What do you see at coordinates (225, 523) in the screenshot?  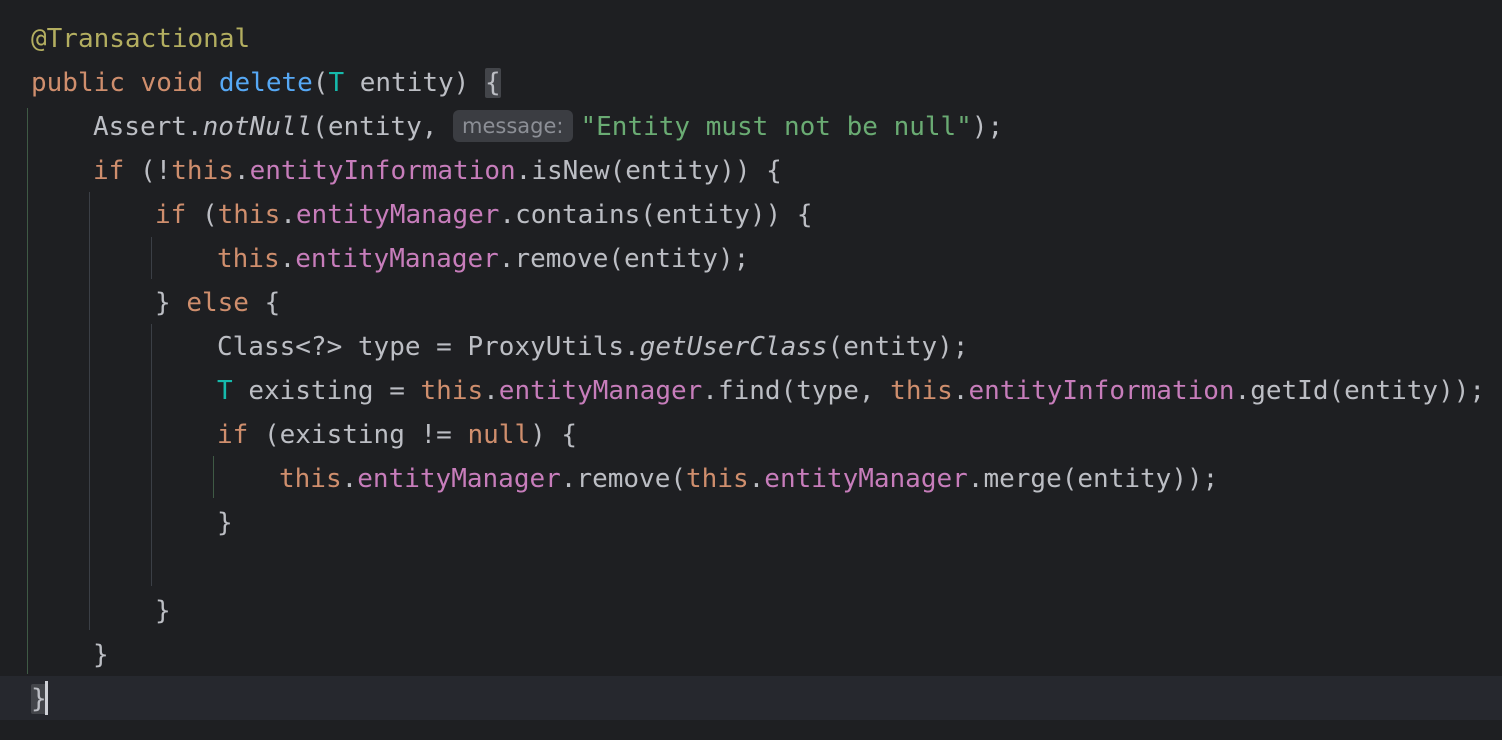 I see `code-line-12: }` at bounding box center [225, 523].